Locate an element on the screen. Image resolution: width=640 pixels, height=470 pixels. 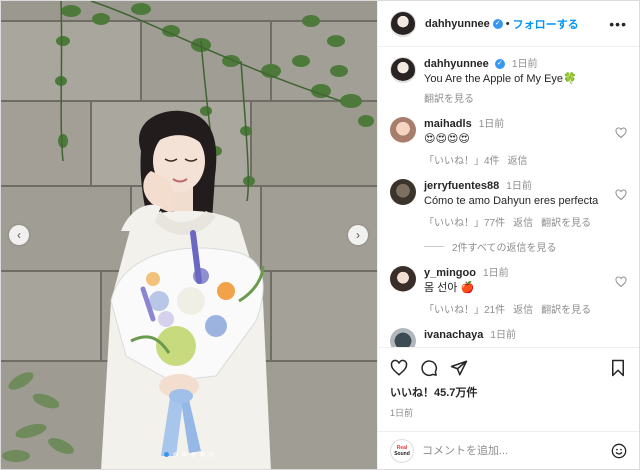
author-avatar is located at coordinates (403, 23).